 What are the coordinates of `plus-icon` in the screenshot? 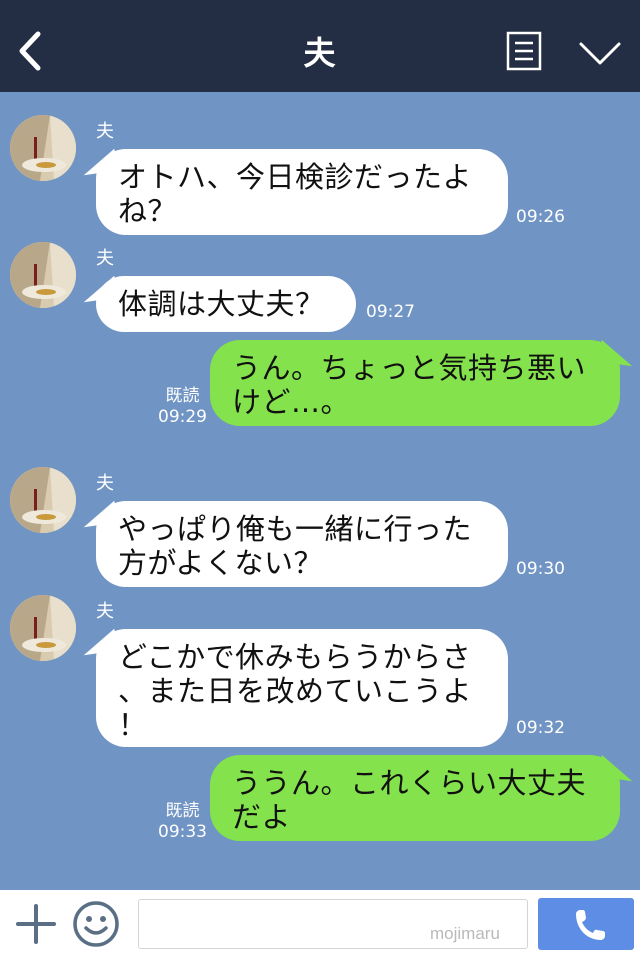 It's located at (36, 924).